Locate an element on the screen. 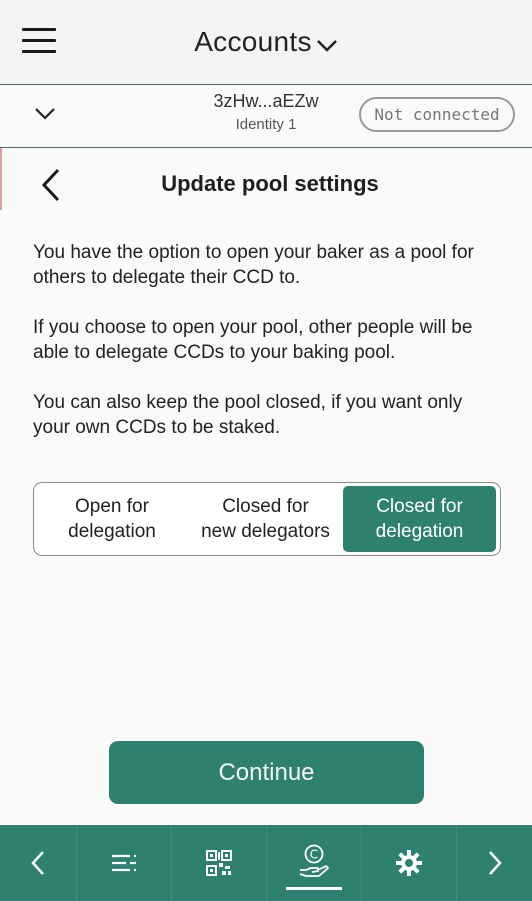 This screenshot has height=901, width=532. nav-active-indicator is located at coordinates (314, 888).